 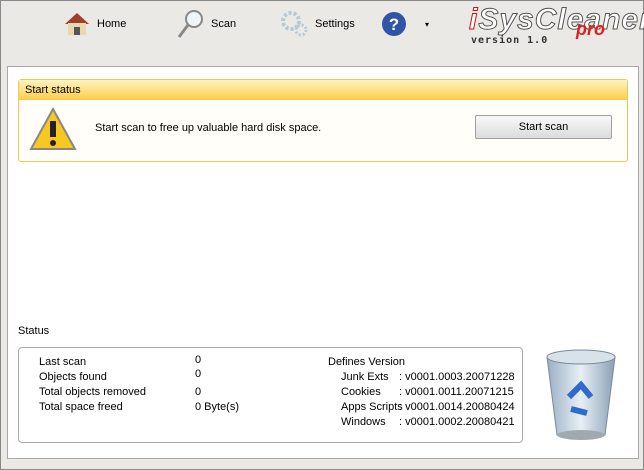 I want to click on define-label: Cookies, so click(x=361, y=392).